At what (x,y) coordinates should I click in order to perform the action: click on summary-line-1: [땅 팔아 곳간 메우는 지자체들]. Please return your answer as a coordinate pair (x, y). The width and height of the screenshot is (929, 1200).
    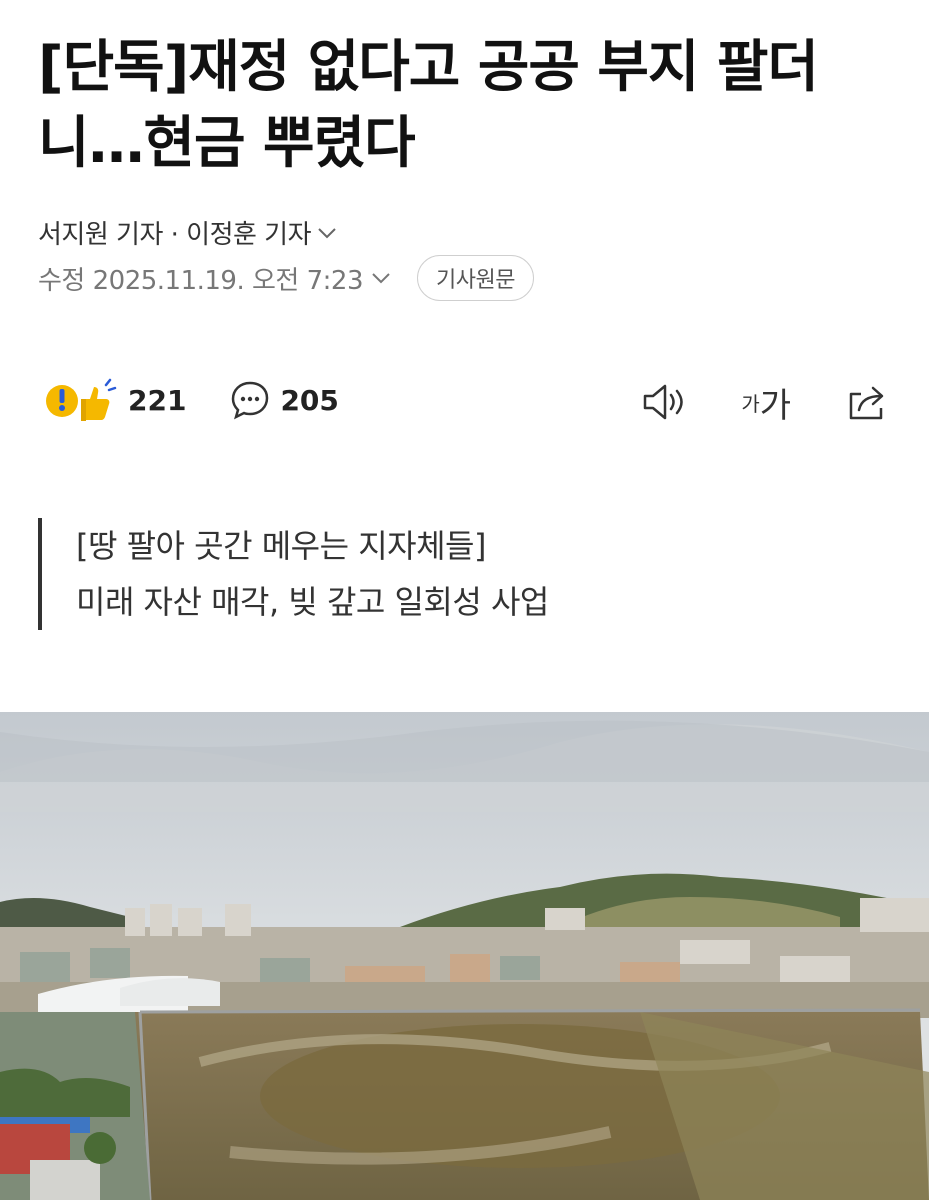
    Looking at the image, I should click on (281, 546).